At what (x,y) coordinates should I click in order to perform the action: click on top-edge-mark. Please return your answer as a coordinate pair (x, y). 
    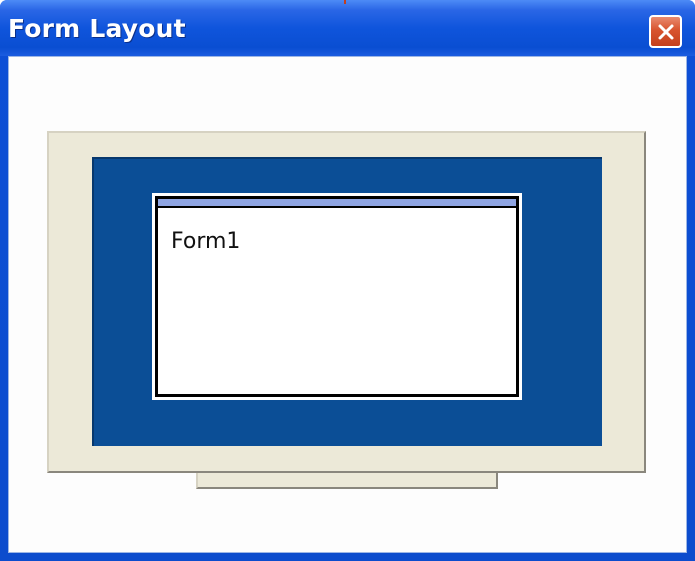
    Looking at the image, I should click on (345, 2).